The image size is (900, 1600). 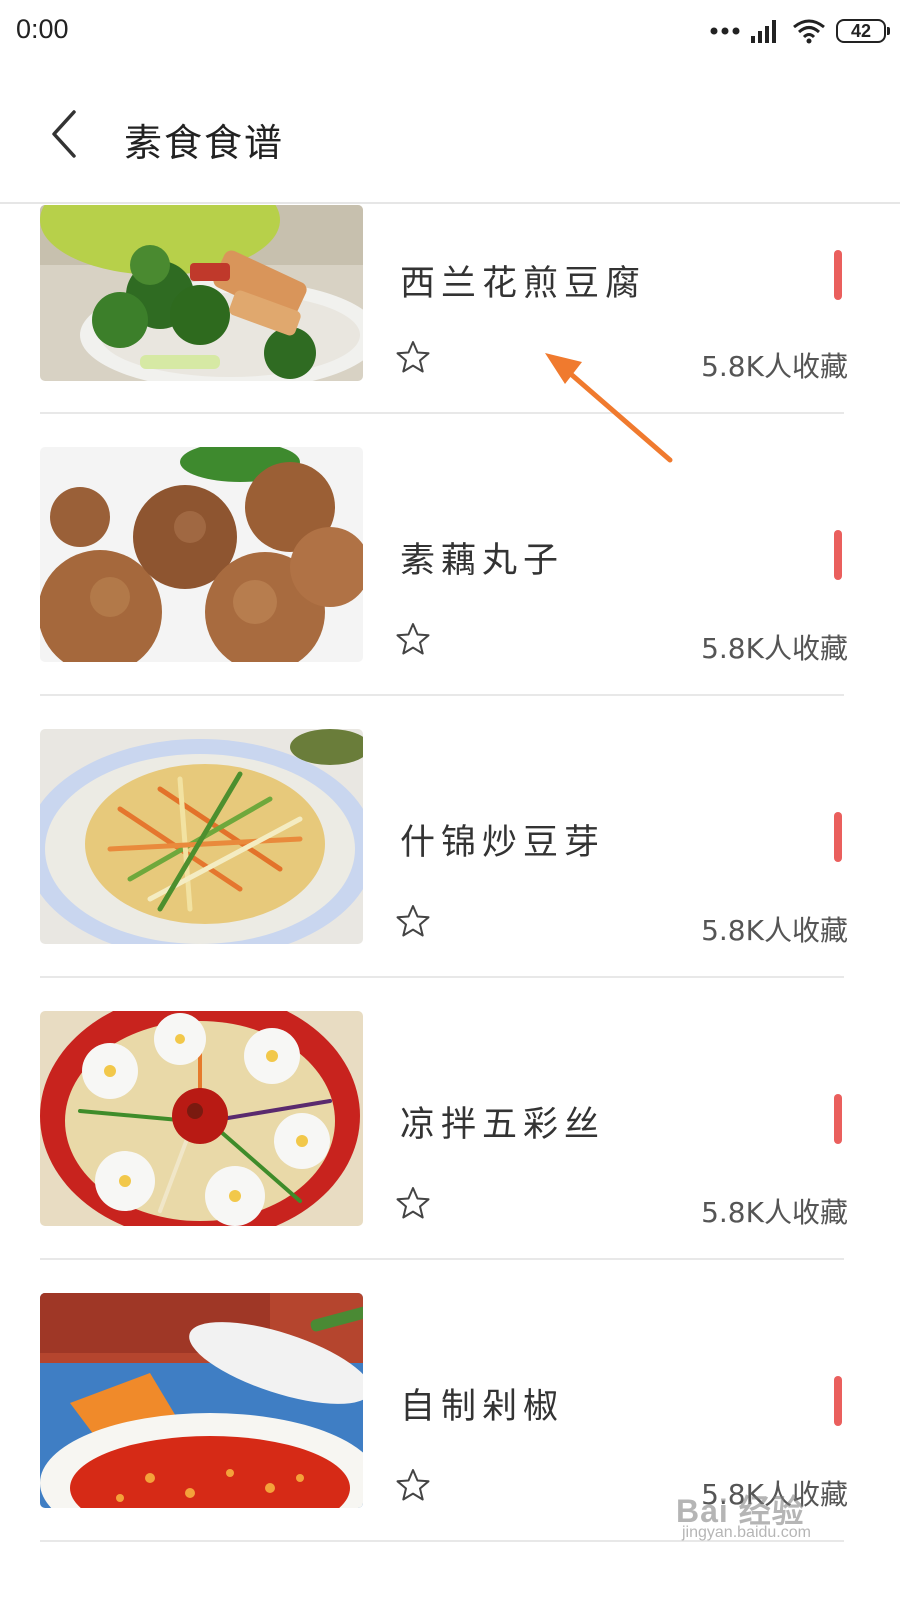 What do you see at coordinates (204, 143) in the screenshot?
I see `page-title: 素食食谱` at bounding box center [204, 143].